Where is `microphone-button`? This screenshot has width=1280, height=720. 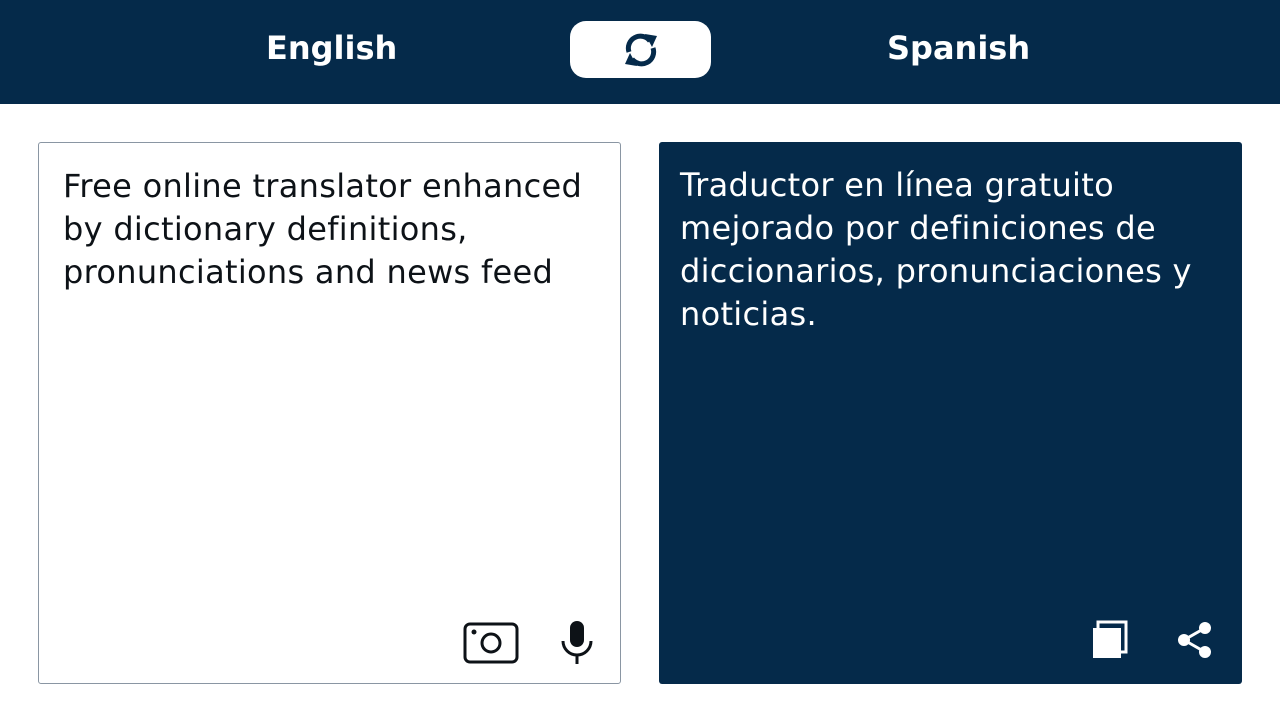 microphone-button is located at coordinates (577, 642).